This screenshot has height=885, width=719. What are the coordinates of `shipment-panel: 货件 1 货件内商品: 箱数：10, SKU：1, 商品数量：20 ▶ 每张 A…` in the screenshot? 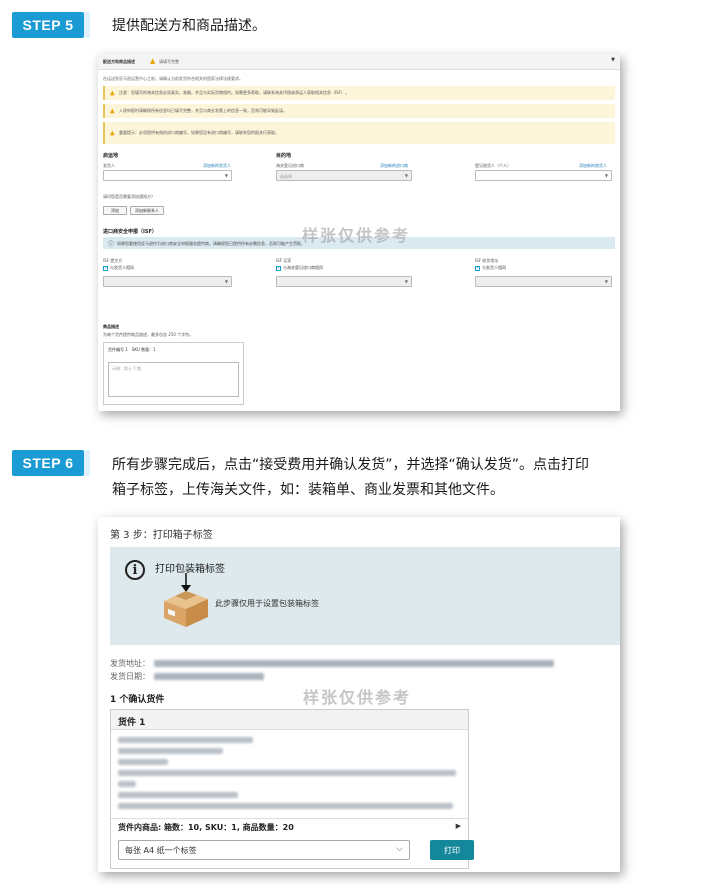 It's located at (292, 789).